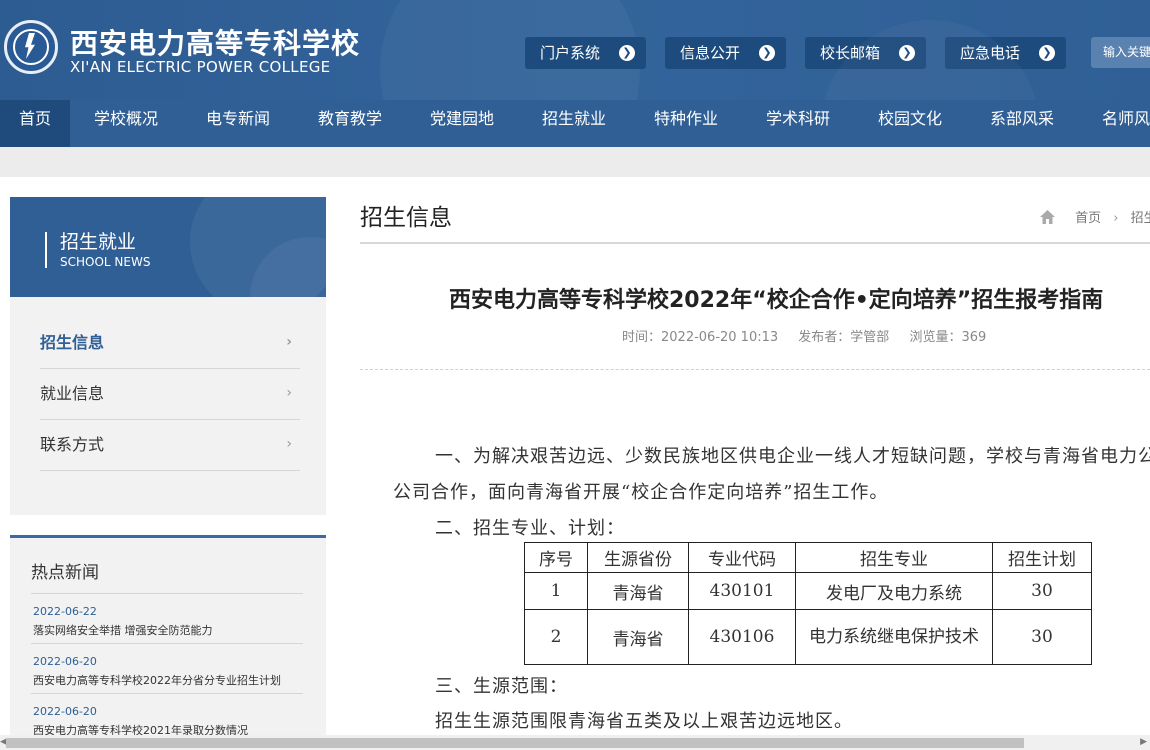 Image resolution: width=1150 pixels, height=750 pixels. What do you see at coordinates (1120, 52) in the screenshot?
I see `search-input: 输入关键字` at bounding box center [1120, 52].